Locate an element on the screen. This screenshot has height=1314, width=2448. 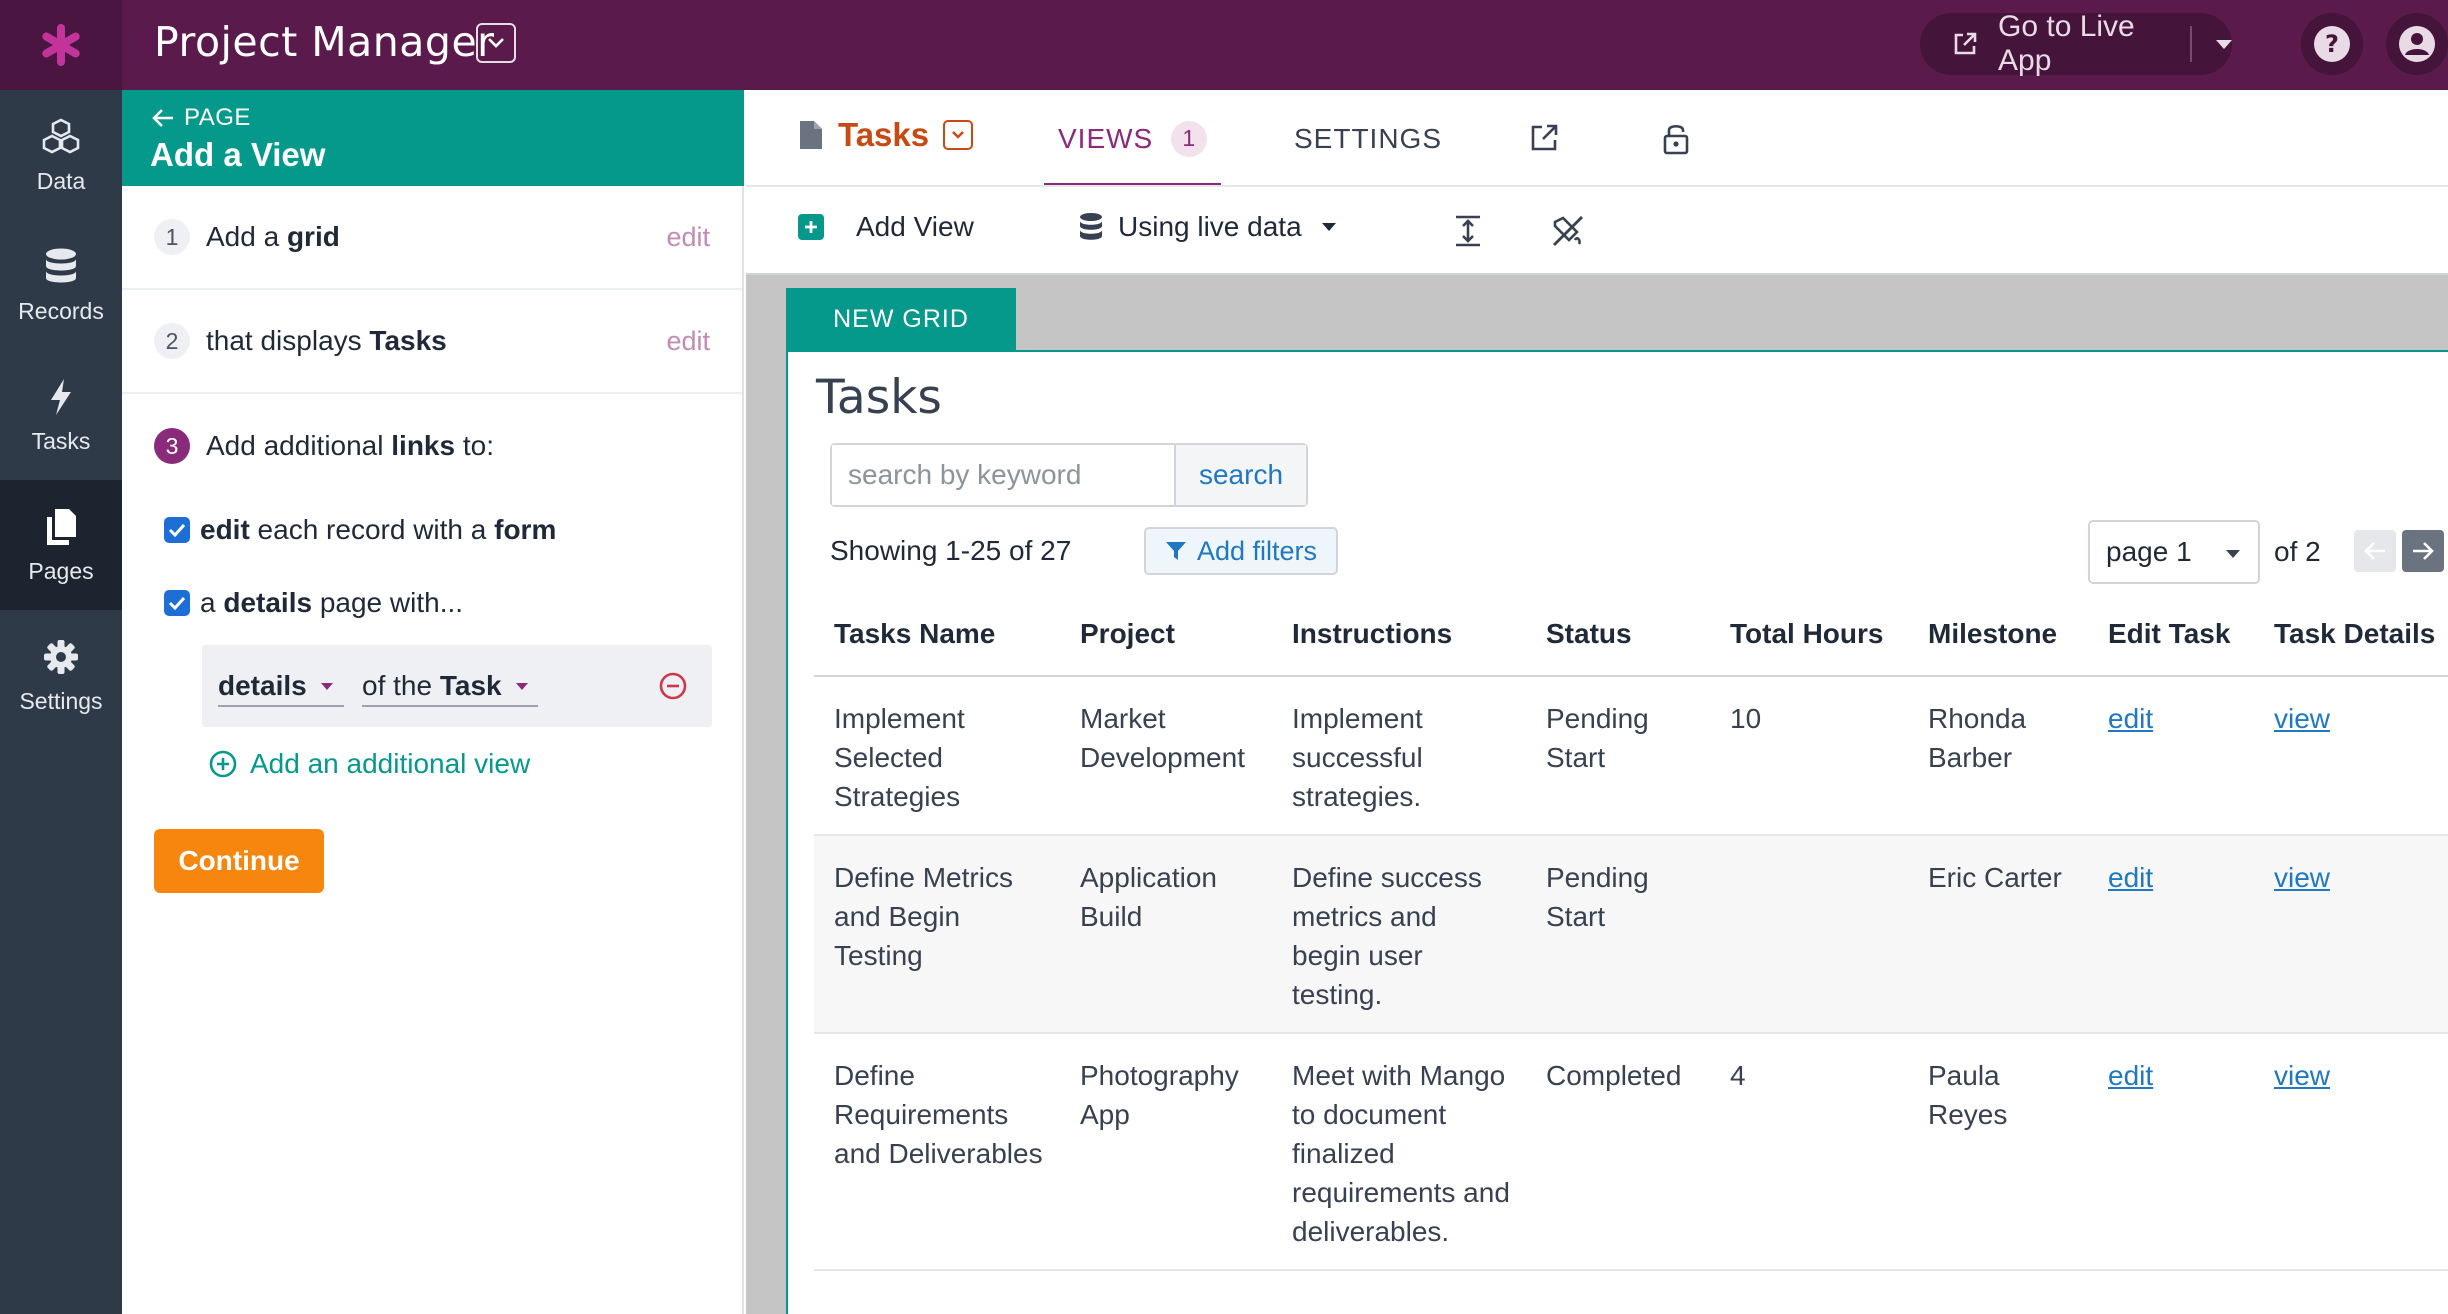
tab-views: VIEWS 1 is located at coordinates (1133, 138).